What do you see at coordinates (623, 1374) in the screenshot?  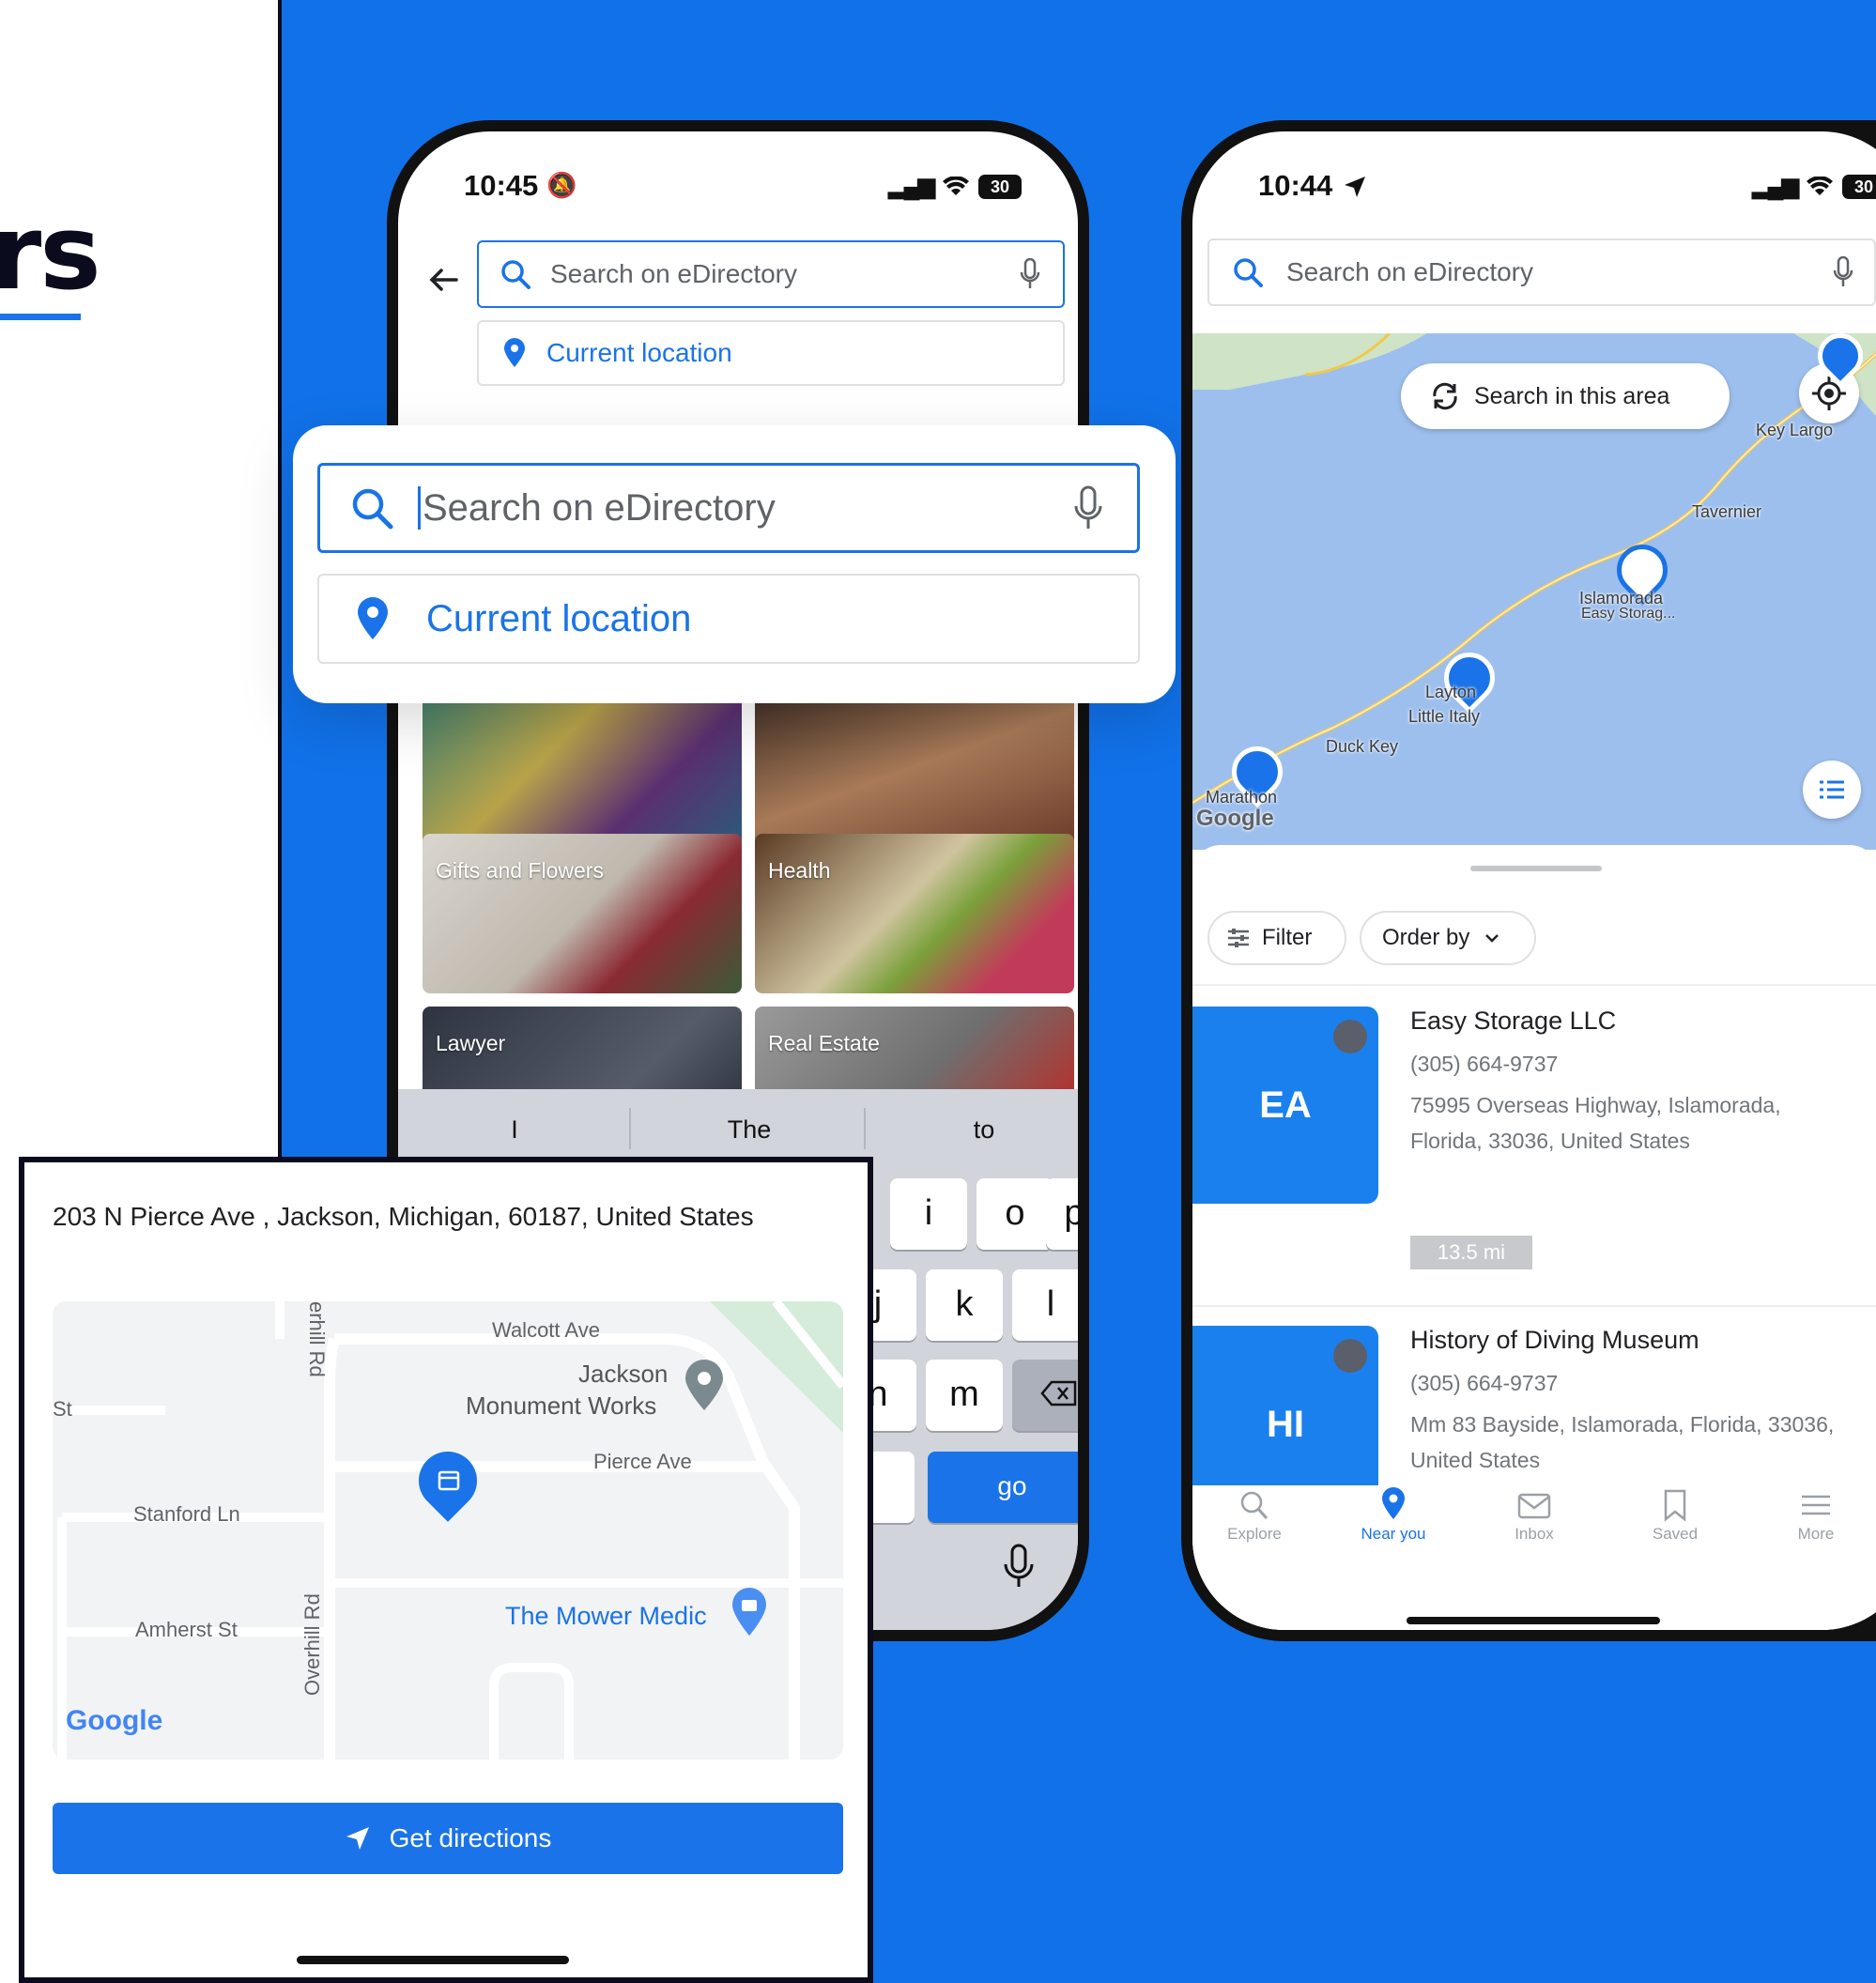 I see `map-label: Jackson` at bounding box center [623, 1374].